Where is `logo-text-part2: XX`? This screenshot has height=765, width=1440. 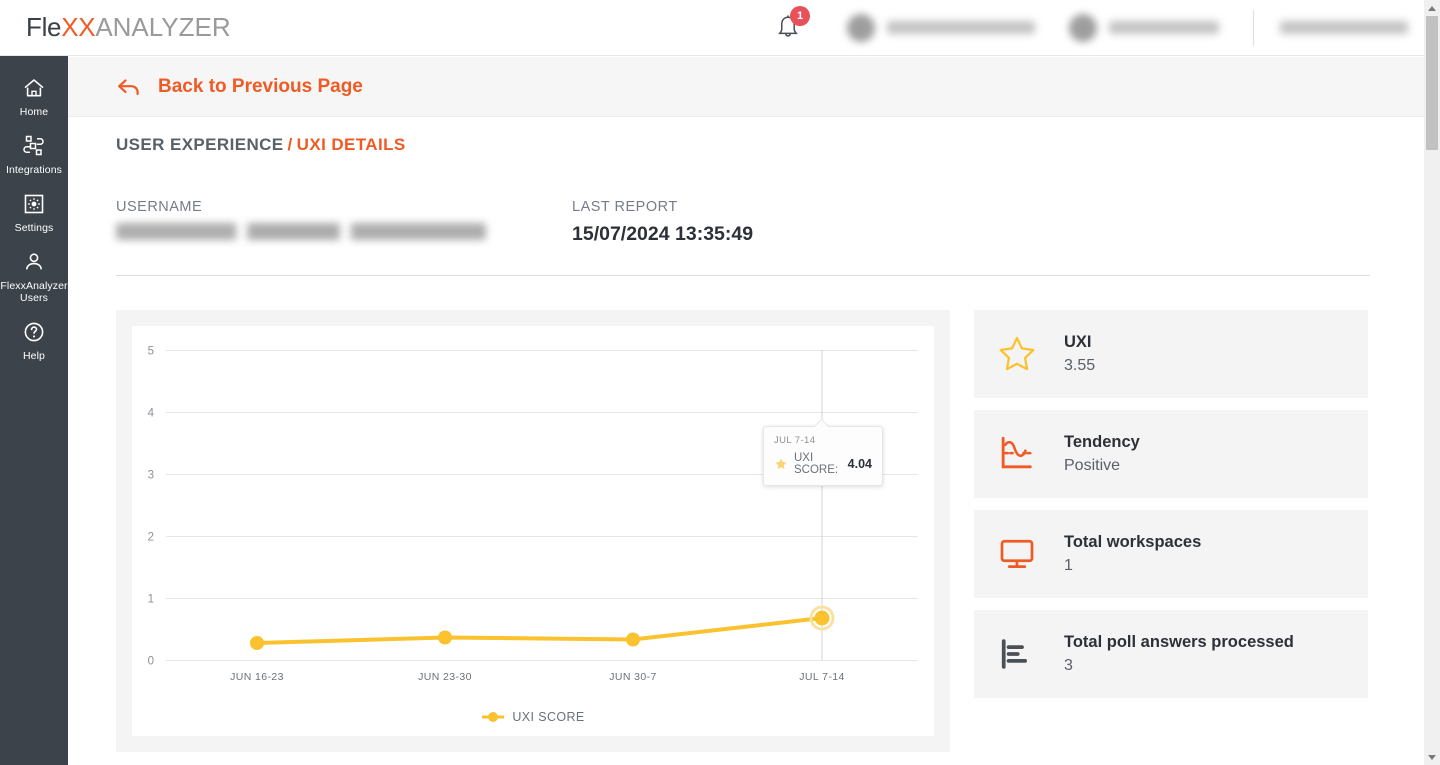 logo-text-part2: XX is located at coordinates (78, 27).